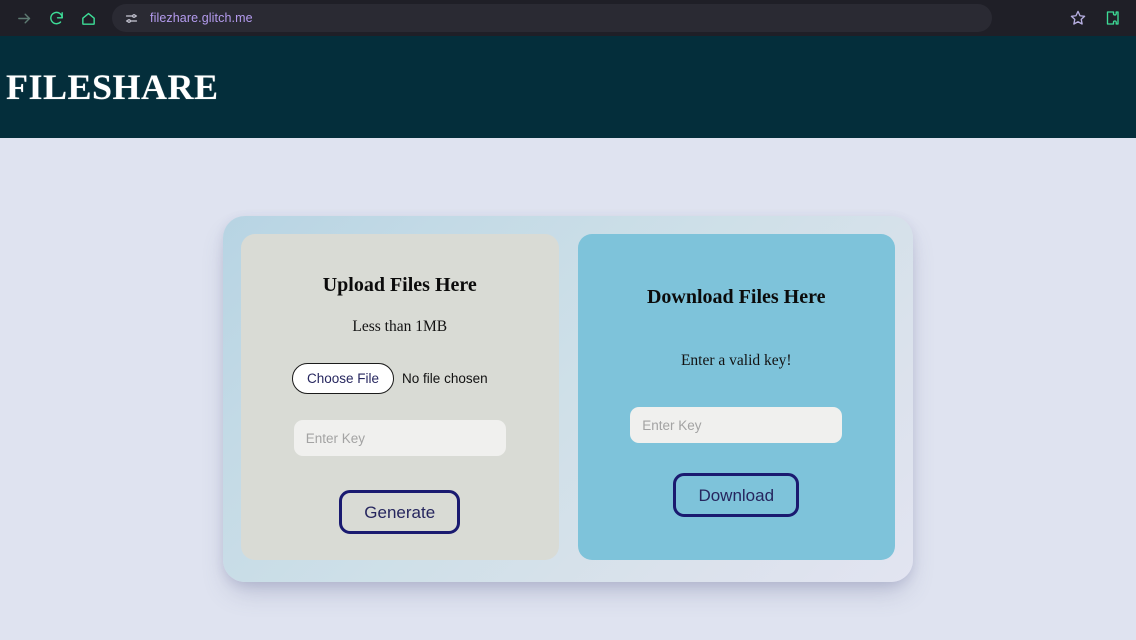  I want to click on download-button: Download, so click(736, 495).